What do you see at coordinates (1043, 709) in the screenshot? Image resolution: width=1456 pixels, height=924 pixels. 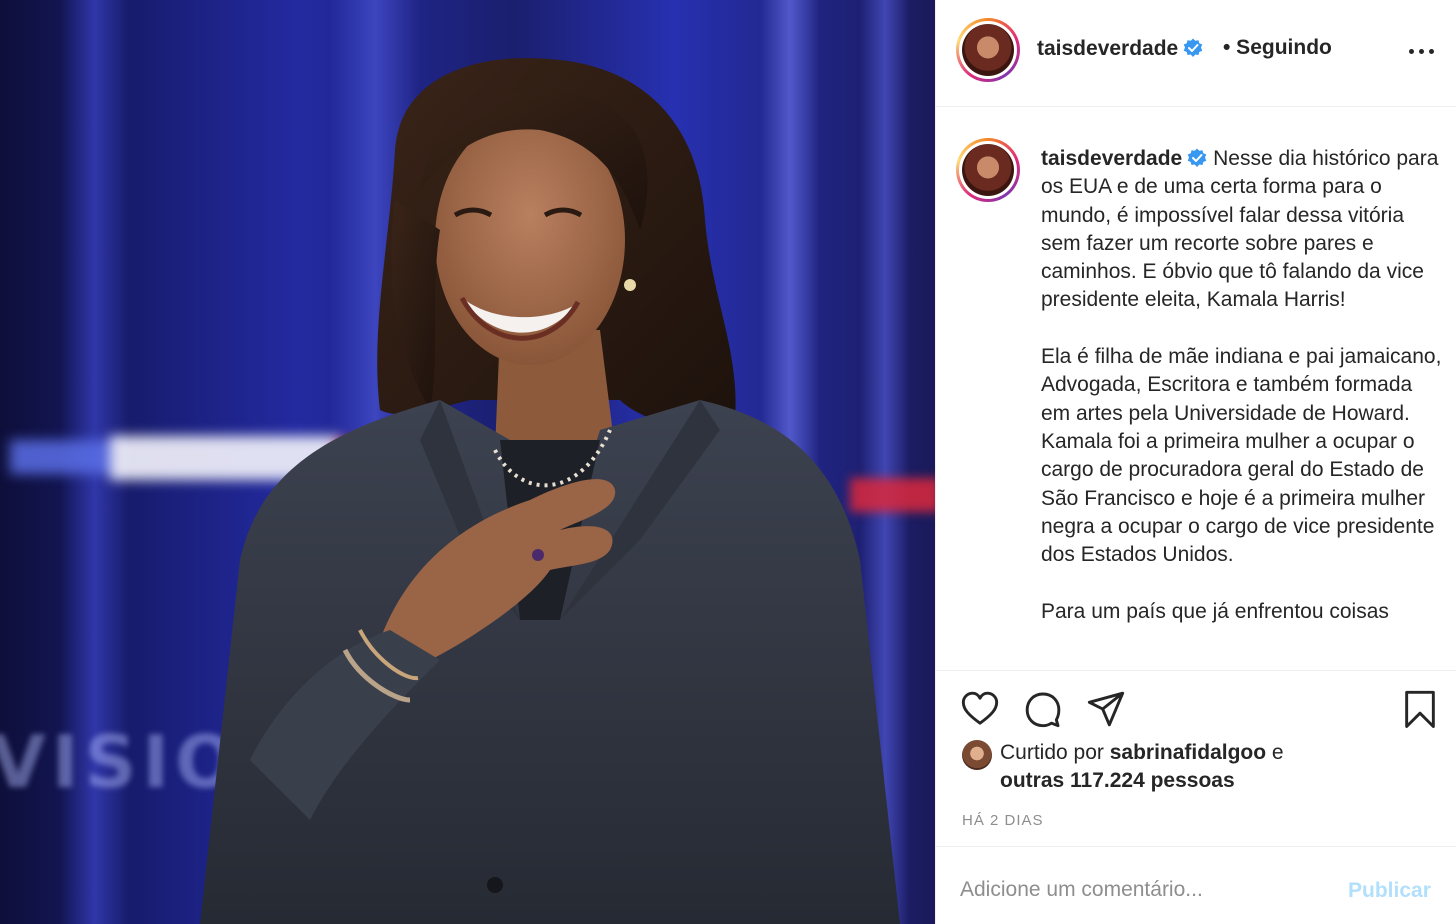 I see `comment-icon` at bounding box center [1043, 709].